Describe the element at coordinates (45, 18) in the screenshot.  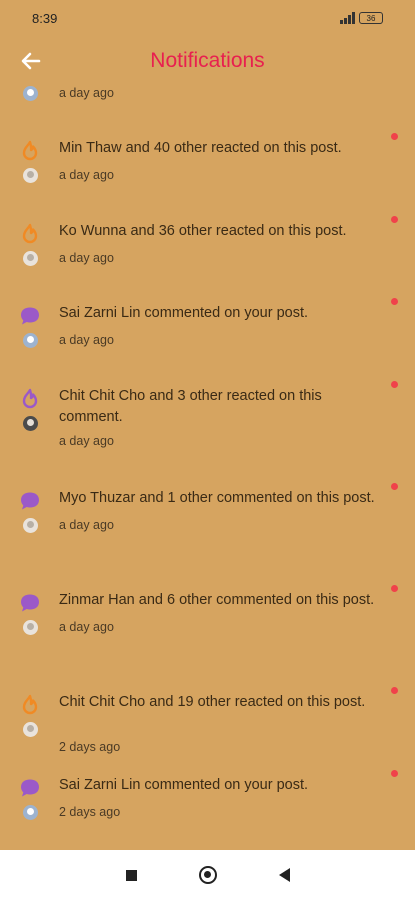
I see `clock: 8:39` at that location.